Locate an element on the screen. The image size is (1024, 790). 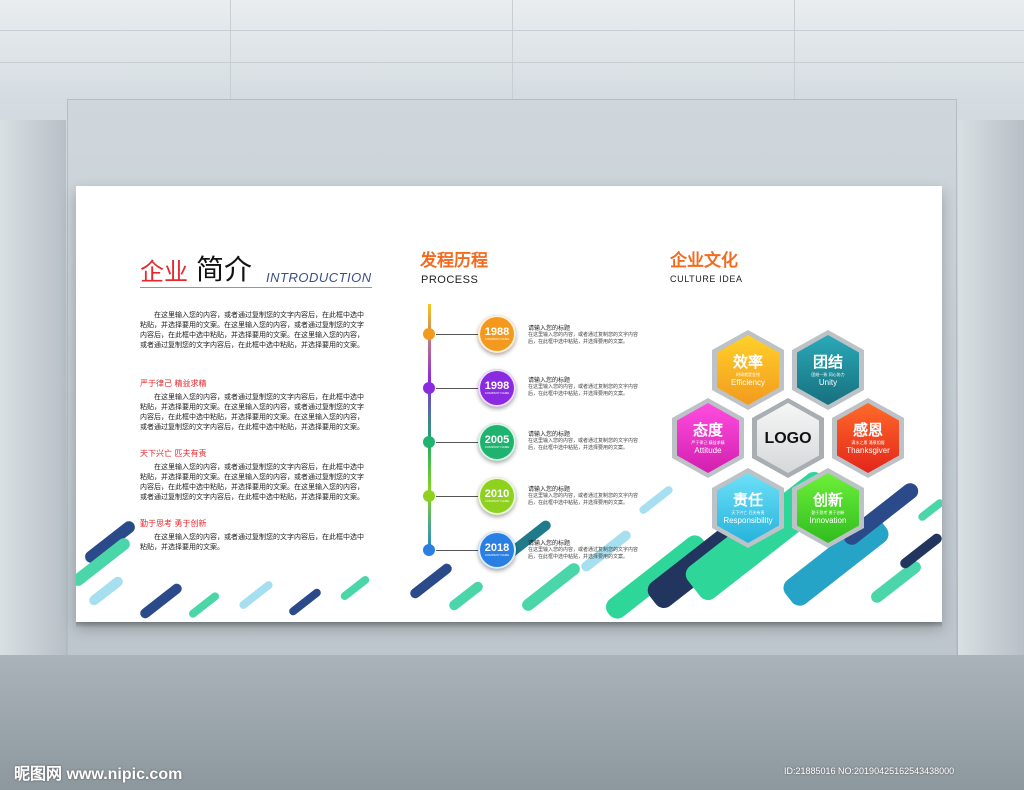
process-title-en: PROCESS is located at coordinates (450, 280).